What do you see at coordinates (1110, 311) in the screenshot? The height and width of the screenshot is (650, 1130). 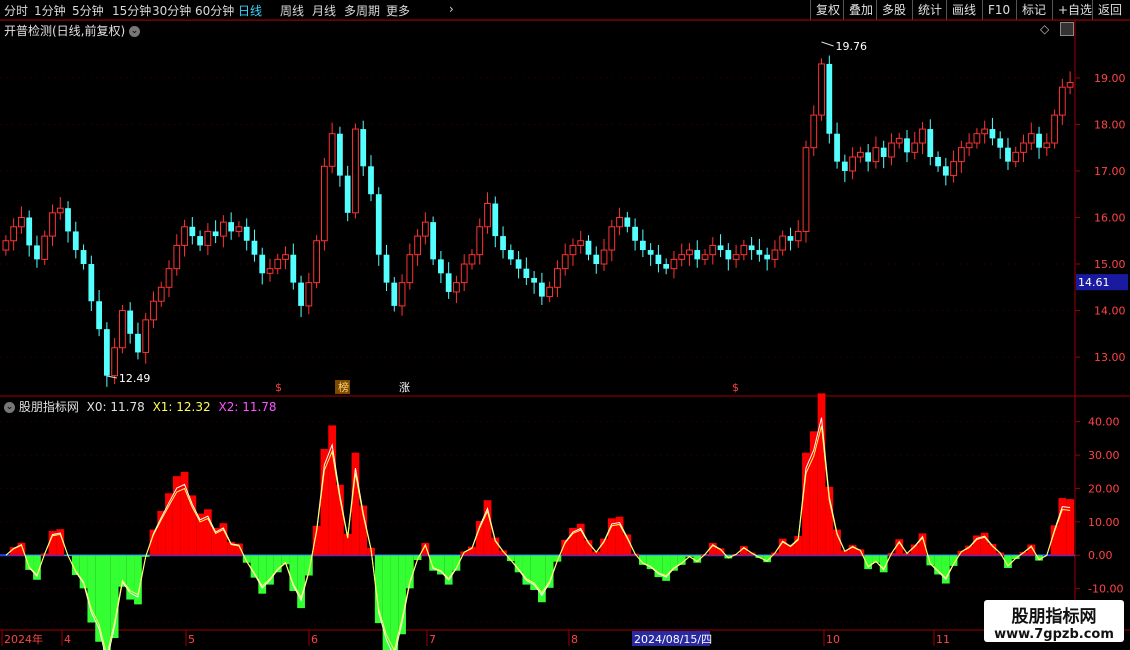 I see `price-axis-label: 14.00` at bounding box center [1110, 311].